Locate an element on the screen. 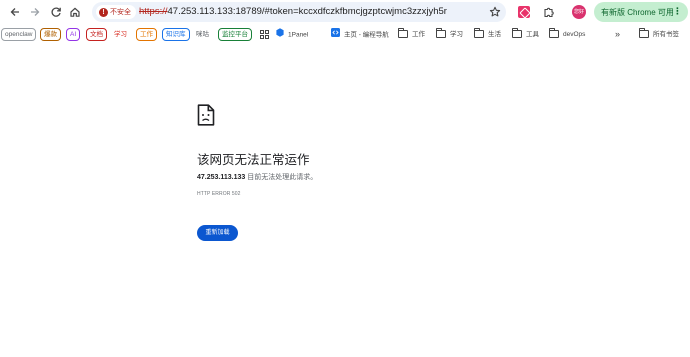 Image resolution: width=690 pixels, height=357 pixels. reload-icon is located at coordinates (56, 12).